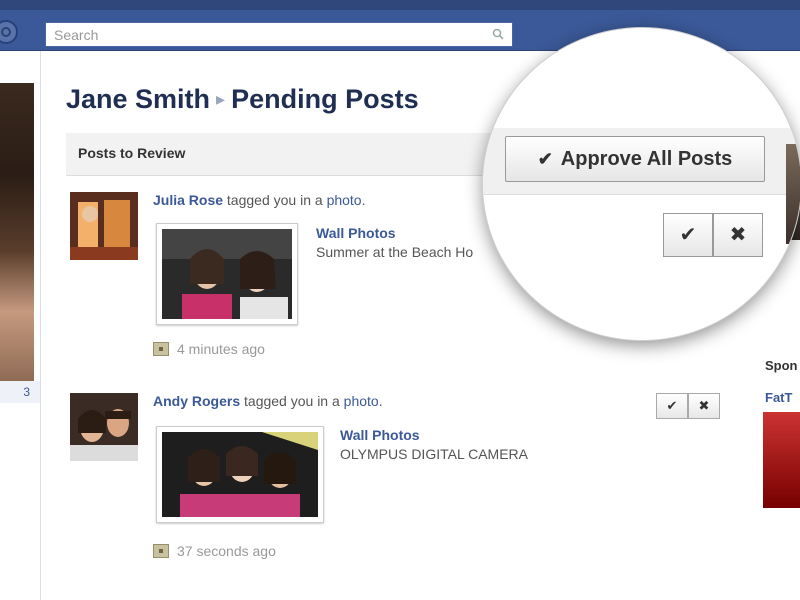  I want to click on page-title: Jane Smith ▸ Pending Posts, so click(242, 99).